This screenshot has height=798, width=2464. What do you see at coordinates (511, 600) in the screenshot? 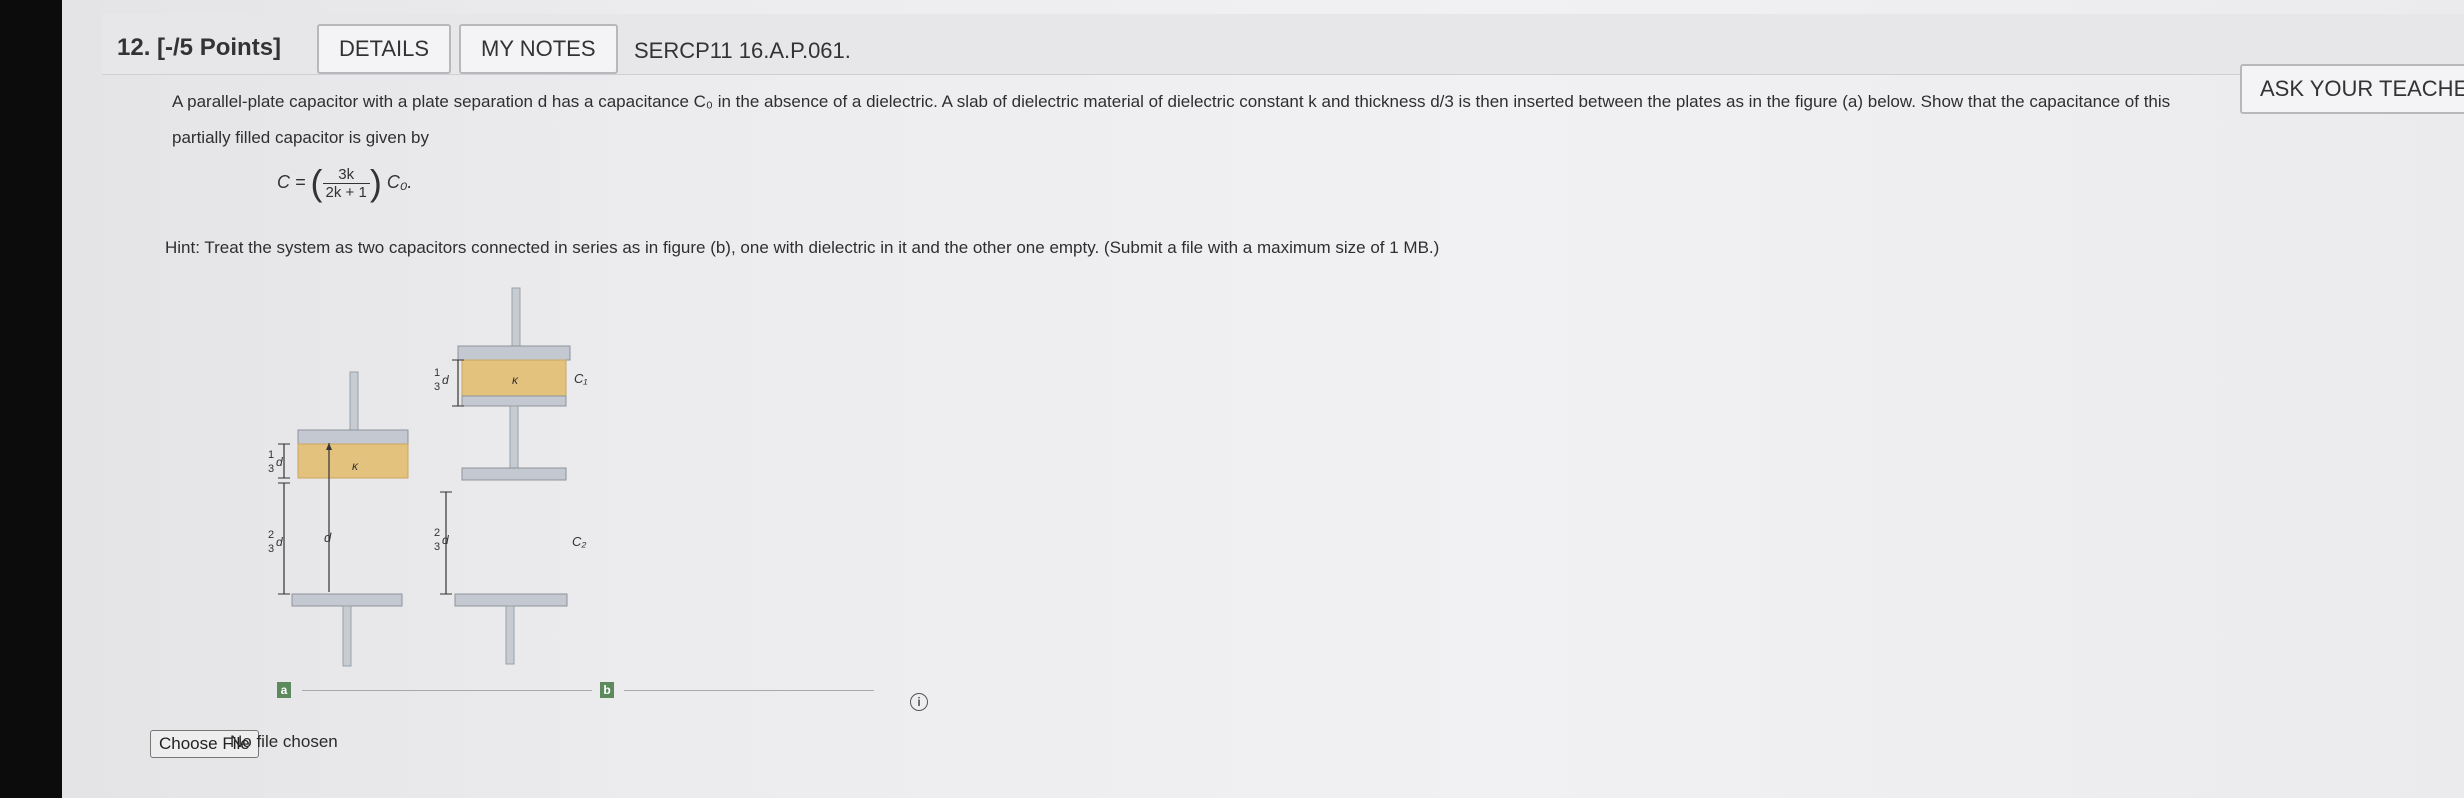
I see `bottom-plate-b` at bounding box center [511, 600].